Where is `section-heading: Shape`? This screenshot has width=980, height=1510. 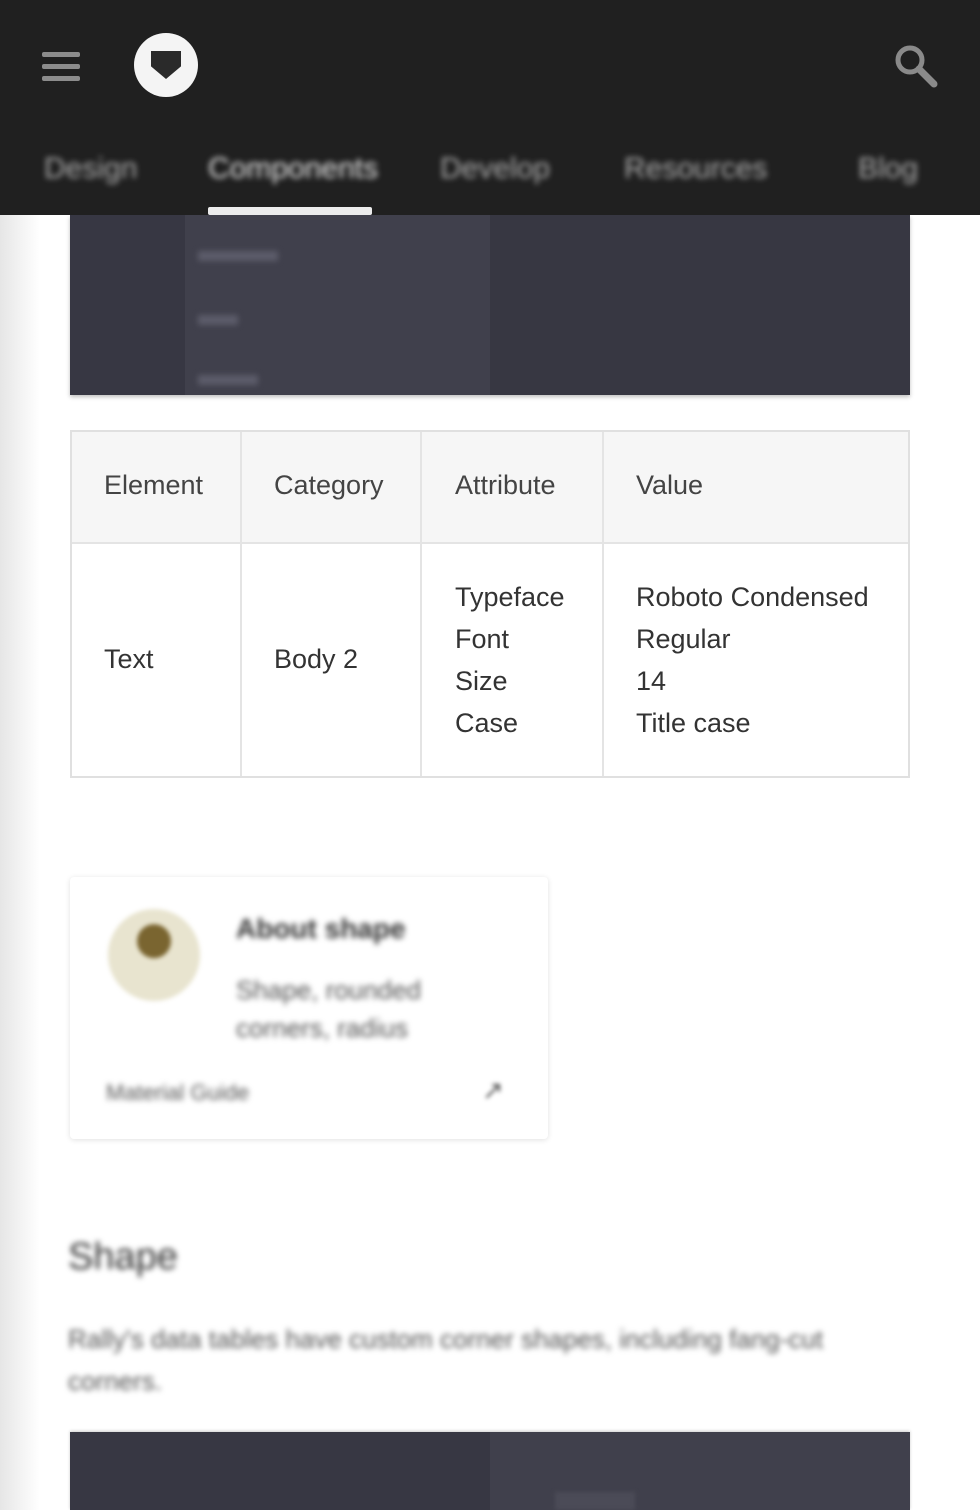 section-heading: Shape is located at coordinates (123, 1257).